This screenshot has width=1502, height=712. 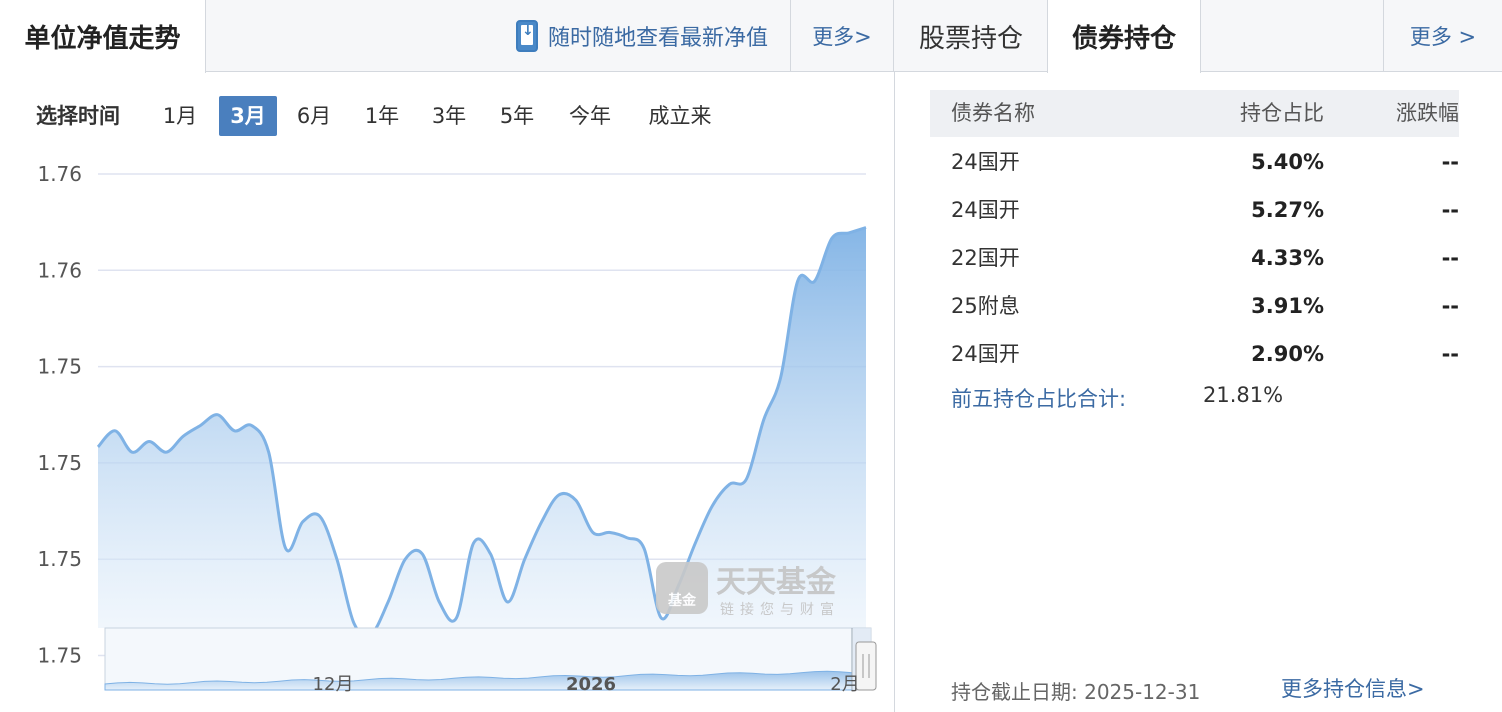 I want to click on range-6m-button: 6月, so click(x=314, y=116).